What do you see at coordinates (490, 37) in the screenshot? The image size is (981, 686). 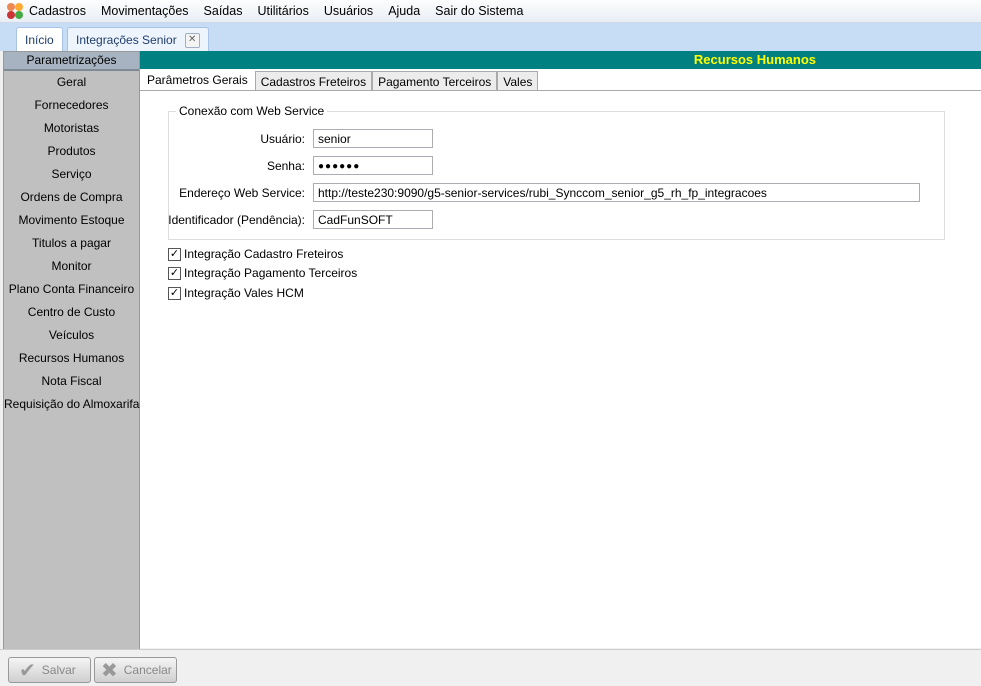 I see `document-tabs: Início Integrações Senior ✕` at bounding box center [490, 37].